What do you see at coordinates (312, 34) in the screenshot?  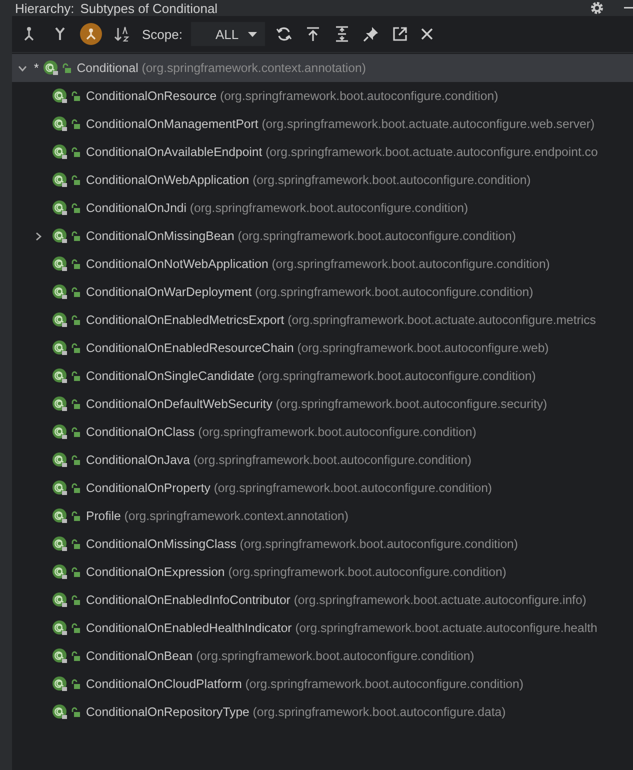 I see `export-icon` at bounding box center [312, 34].